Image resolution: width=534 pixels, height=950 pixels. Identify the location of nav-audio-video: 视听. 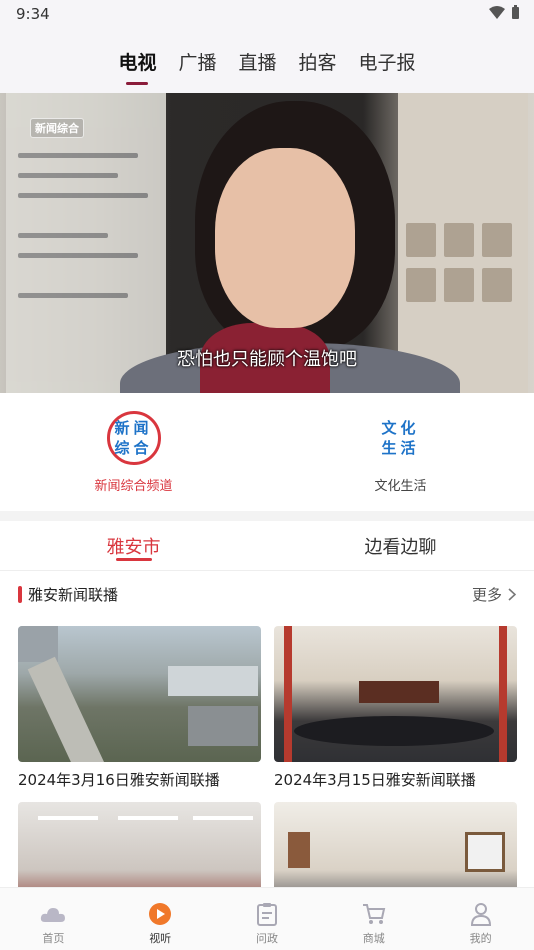
(160, 919).